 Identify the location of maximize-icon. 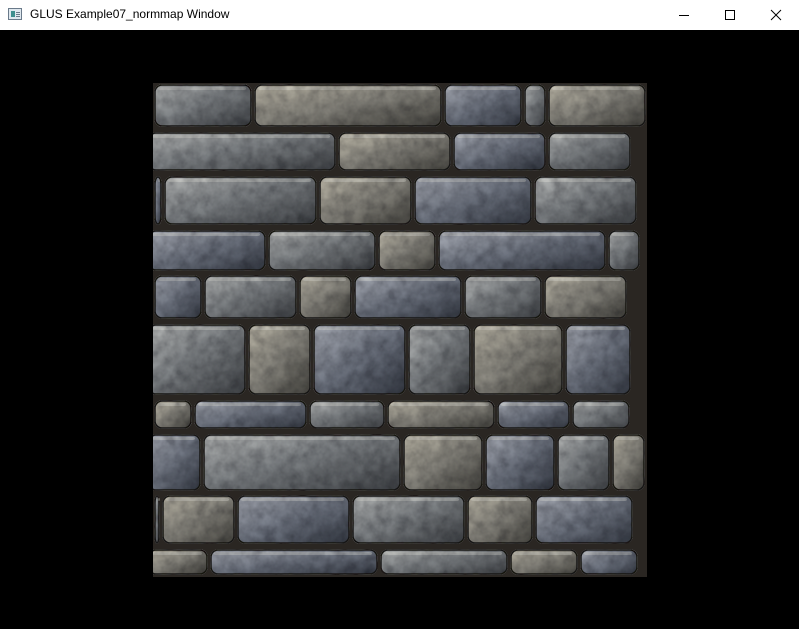
(730, 15).